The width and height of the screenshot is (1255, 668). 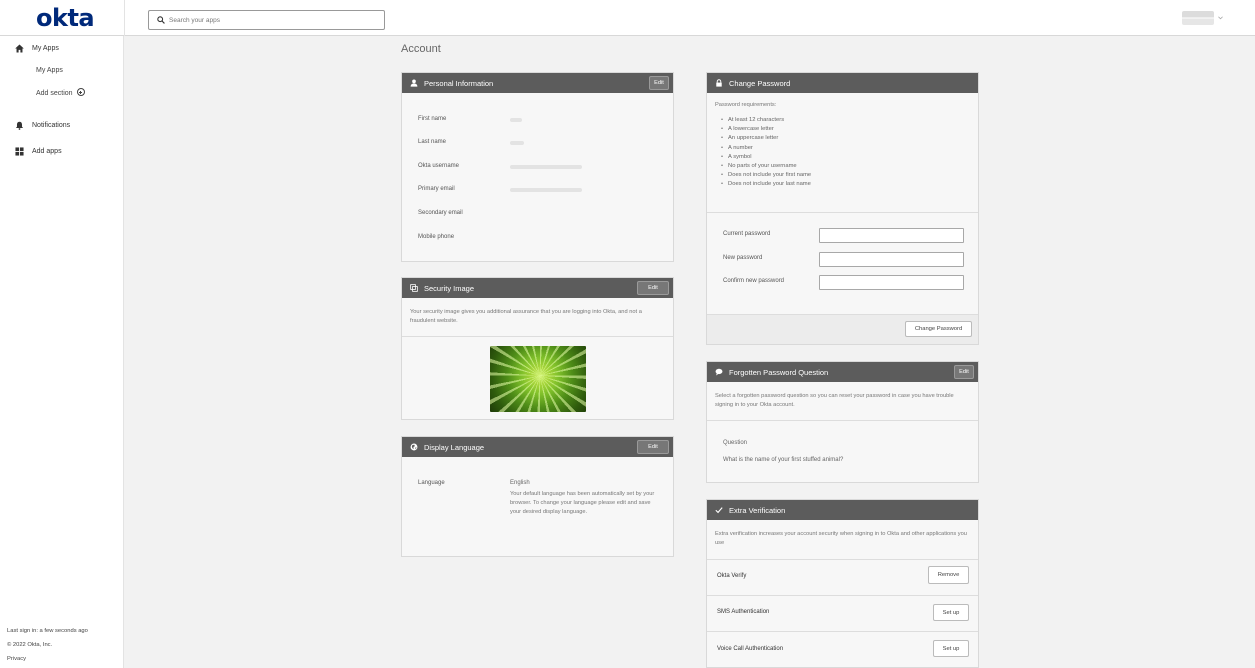 I want to click on plus-circle-icon, so click(x=80, y=92).